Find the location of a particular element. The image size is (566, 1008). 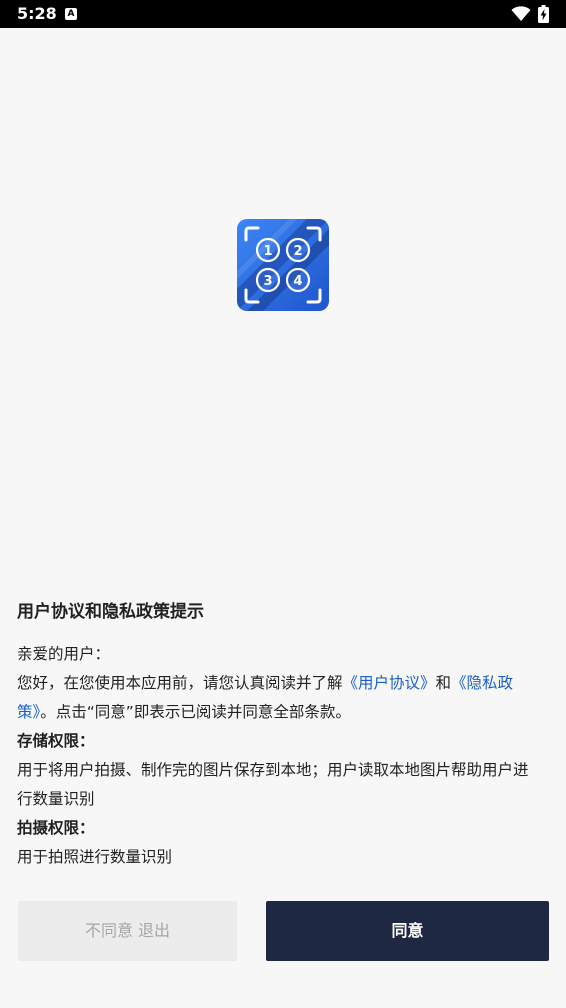

status-bar: 5:28 A is located at coordinates (283, 14).